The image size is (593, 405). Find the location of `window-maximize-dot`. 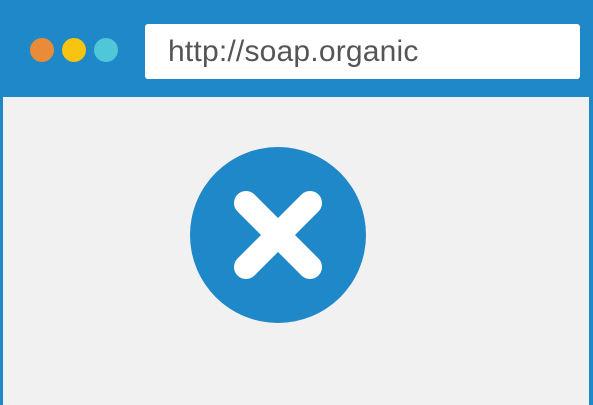

window-maximize-dot is located at coordinates (106, 50).